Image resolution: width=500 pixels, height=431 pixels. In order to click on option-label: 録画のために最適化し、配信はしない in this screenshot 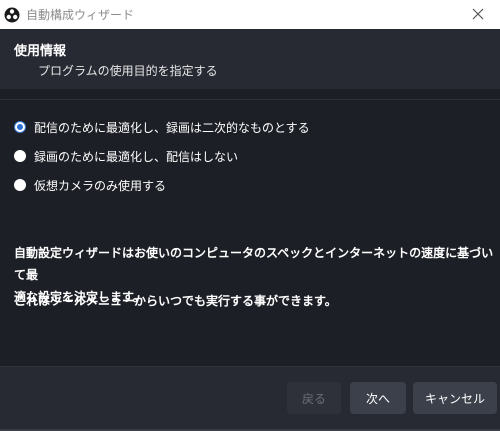, I will do `click(136, 156)`.